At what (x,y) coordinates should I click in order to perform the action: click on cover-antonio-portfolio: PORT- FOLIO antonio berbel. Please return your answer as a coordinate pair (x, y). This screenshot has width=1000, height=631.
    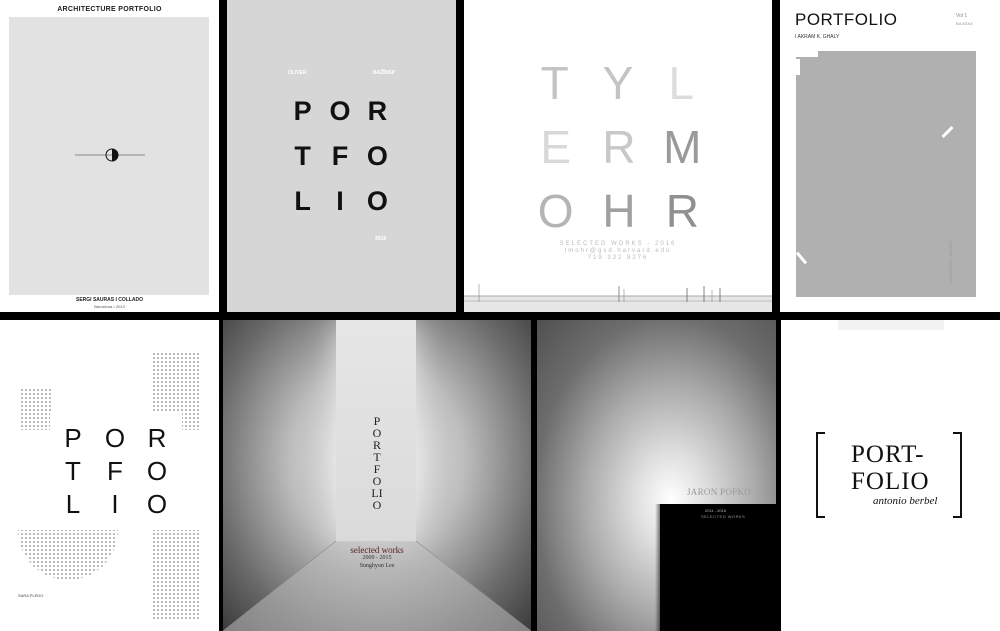
    Looking at the image, I should click on (890, 475).